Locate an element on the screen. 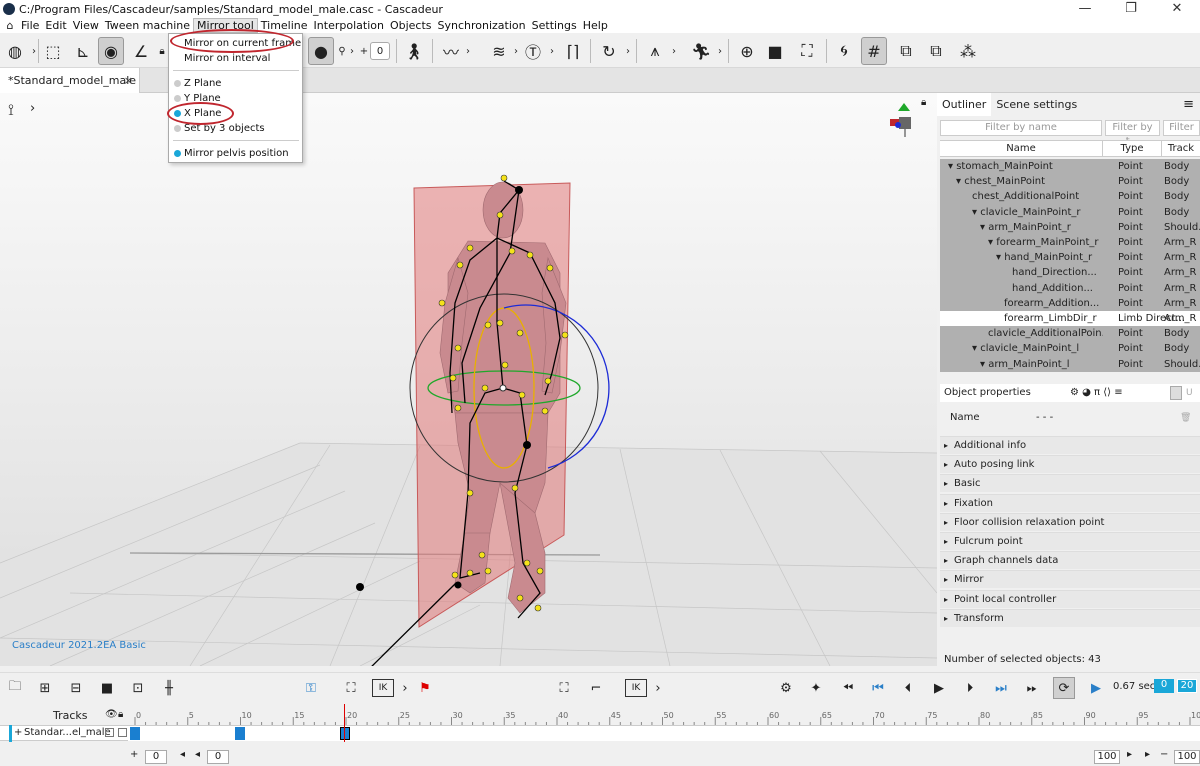  track-lock-checkbox is located at coordinates (122, 732).